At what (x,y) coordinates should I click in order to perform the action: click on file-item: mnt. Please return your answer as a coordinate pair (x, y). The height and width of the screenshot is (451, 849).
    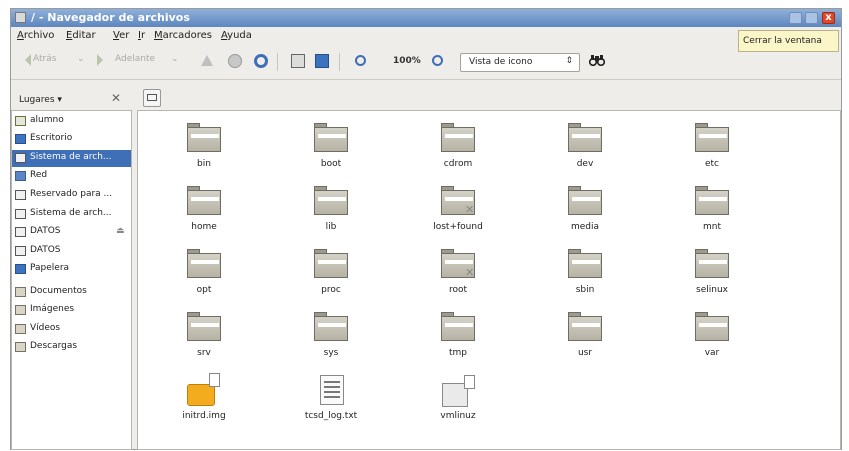
    Looking at the image, I should click on (712, 213).